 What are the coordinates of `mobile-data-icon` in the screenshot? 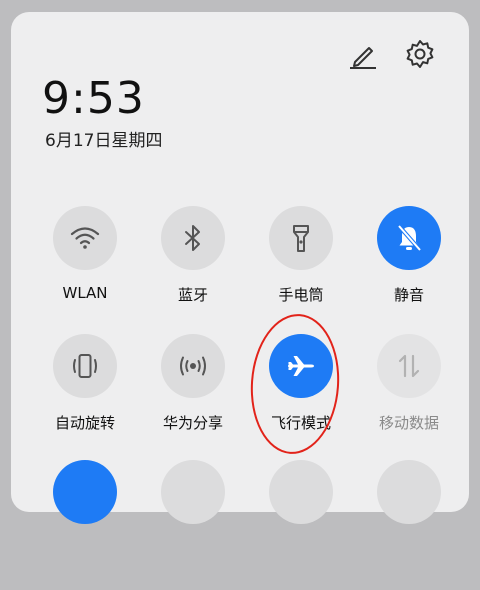 It's located at (409, 366).